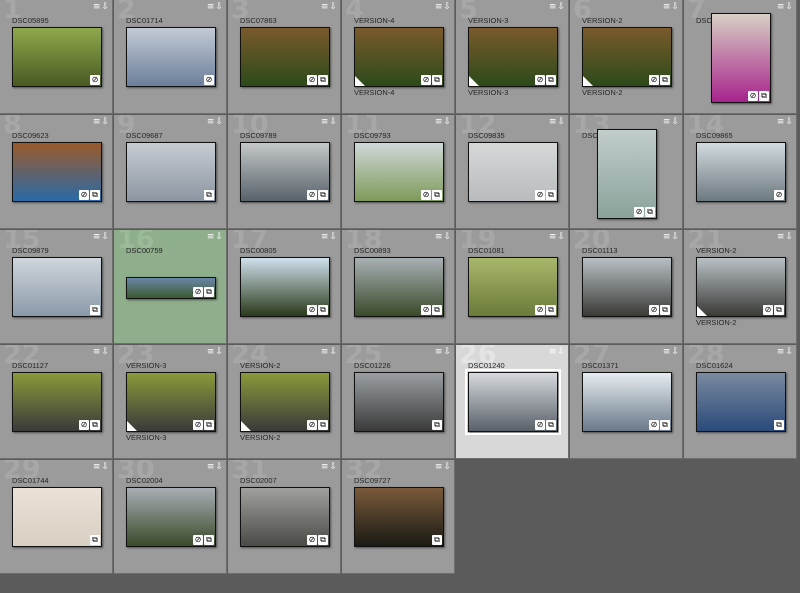 This screenshot has width=800, height=593. Describe the element at coordinates (626, 172) in the screenshot. I see `photo-cell: 13DSC09859≡⇩⊘⧉` at that location.